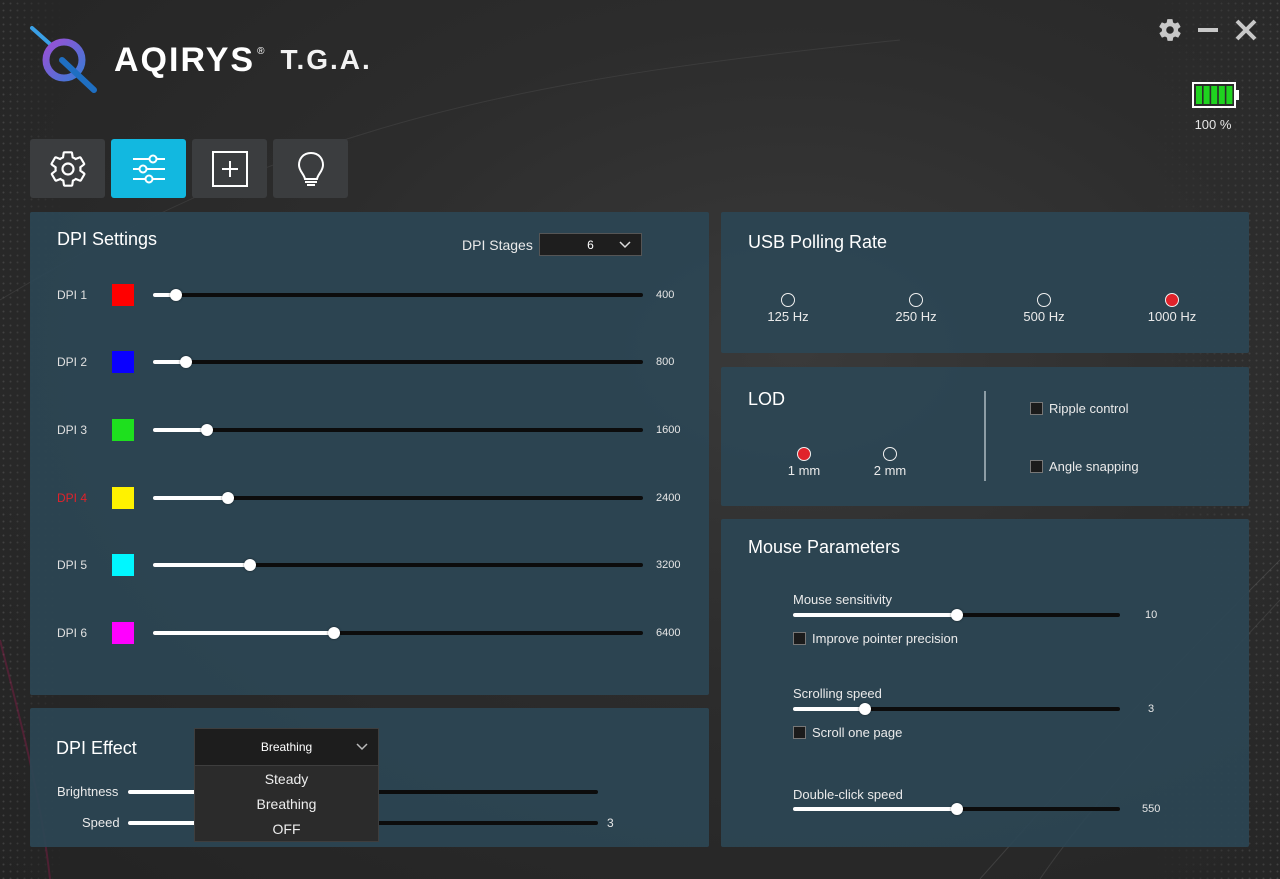 This screenshot has width=1280, height=879. What do you see at coordinates (857, 732) in the screenshot?
I see `scroll-one-page-label: Scroll one page` at bounding box center [857, 732].